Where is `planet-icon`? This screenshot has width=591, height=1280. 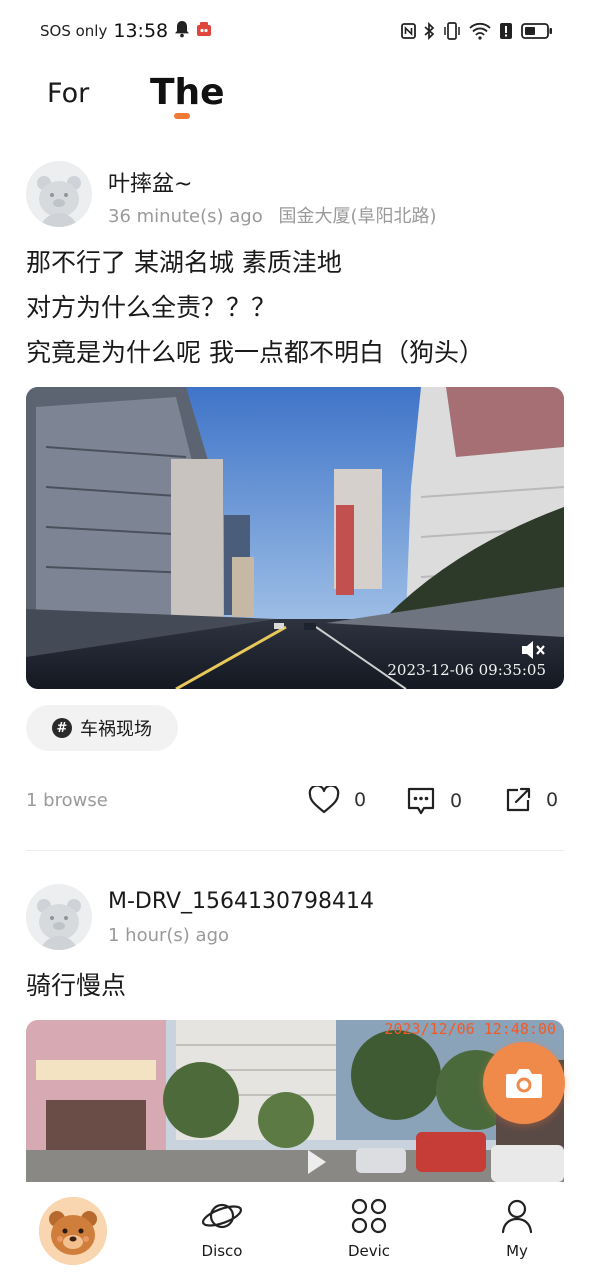
planet-icon is located at coordinates (222, 1216).